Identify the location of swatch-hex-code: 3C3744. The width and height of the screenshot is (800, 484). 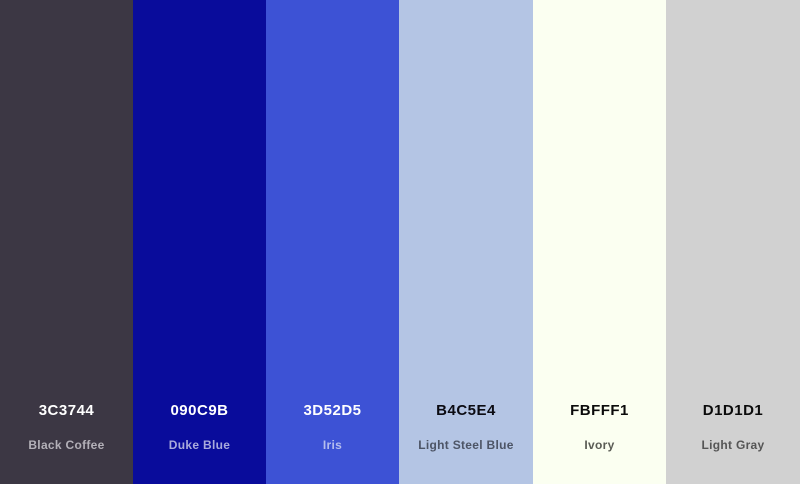
(66, 411).